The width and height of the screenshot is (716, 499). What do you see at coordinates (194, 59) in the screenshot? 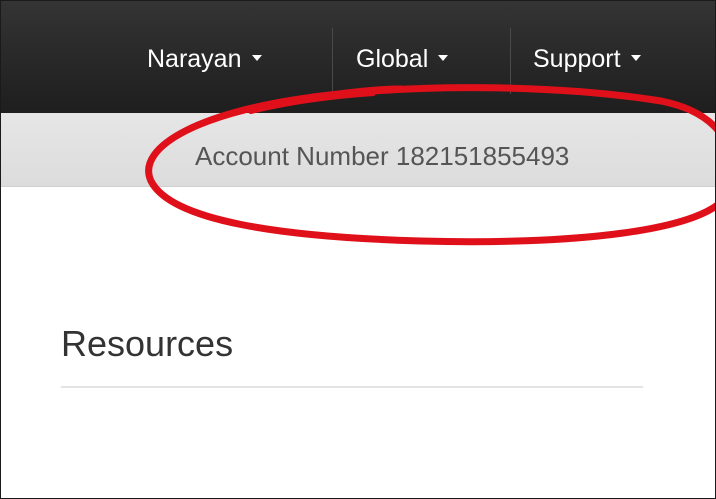
I see `nav-menu-user-label: Narayan` at bounding box center [194, 59].